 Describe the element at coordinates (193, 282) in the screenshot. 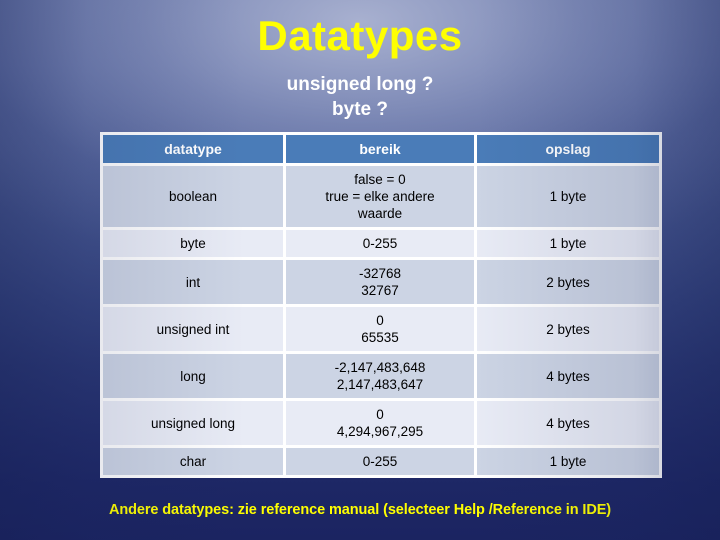

I see `cell-datatype: int` at that location.